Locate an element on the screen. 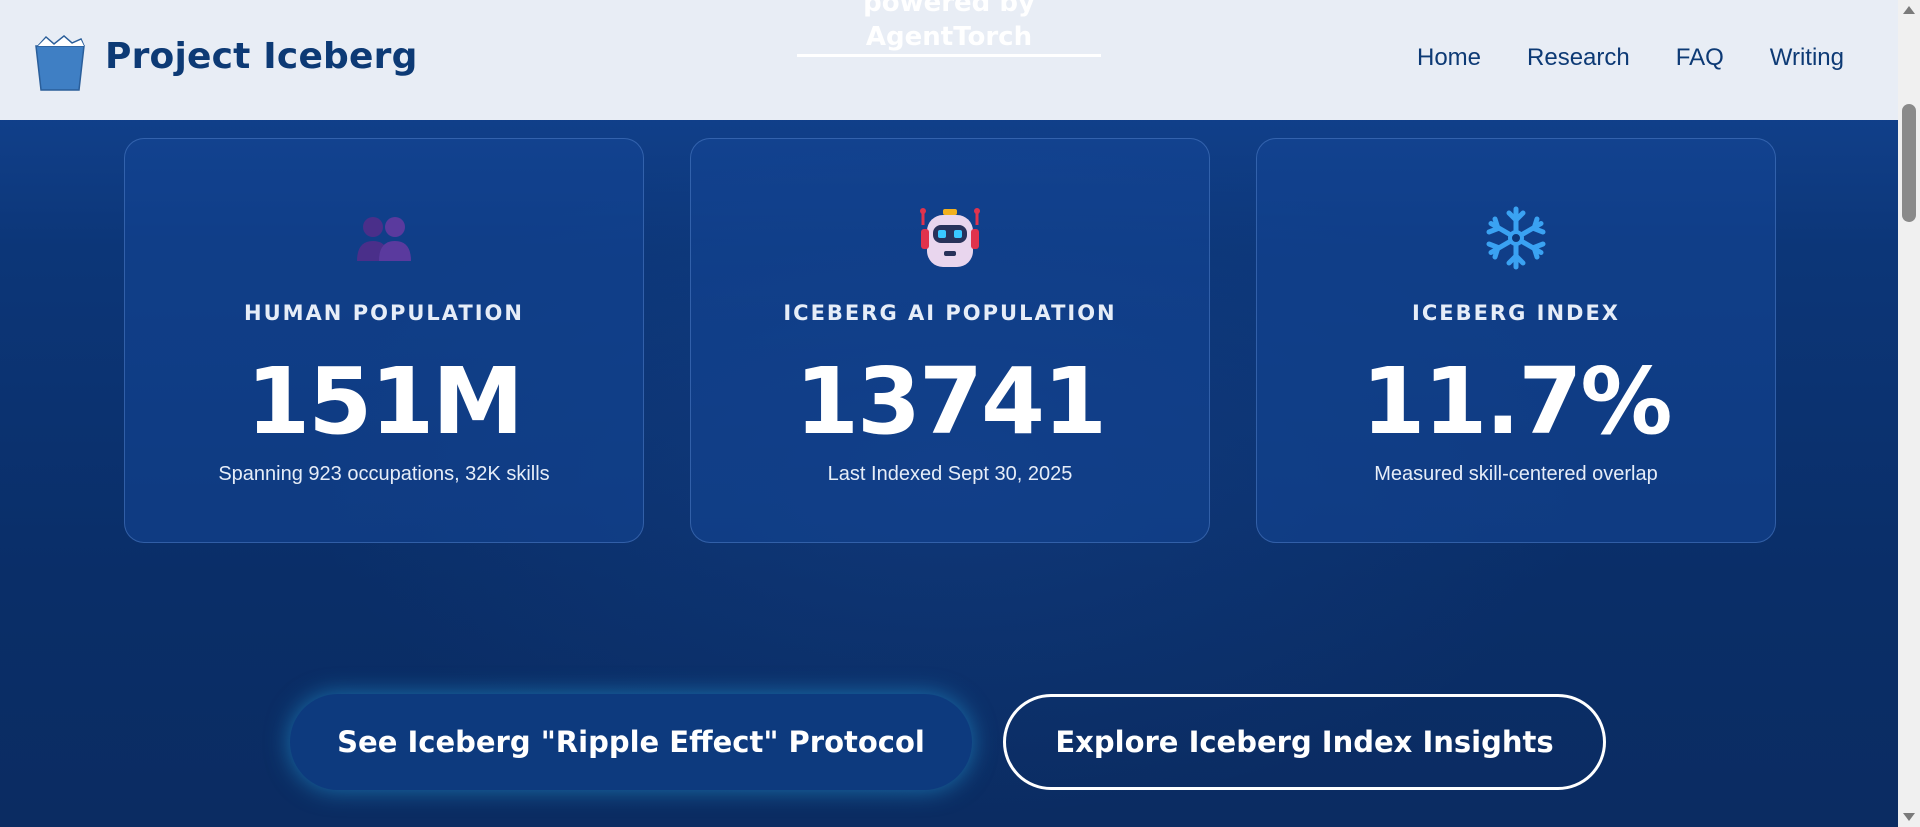 The width and height of the screenshot is (1920, 827). nav-home: Home is located at coordinates (1449, 58).